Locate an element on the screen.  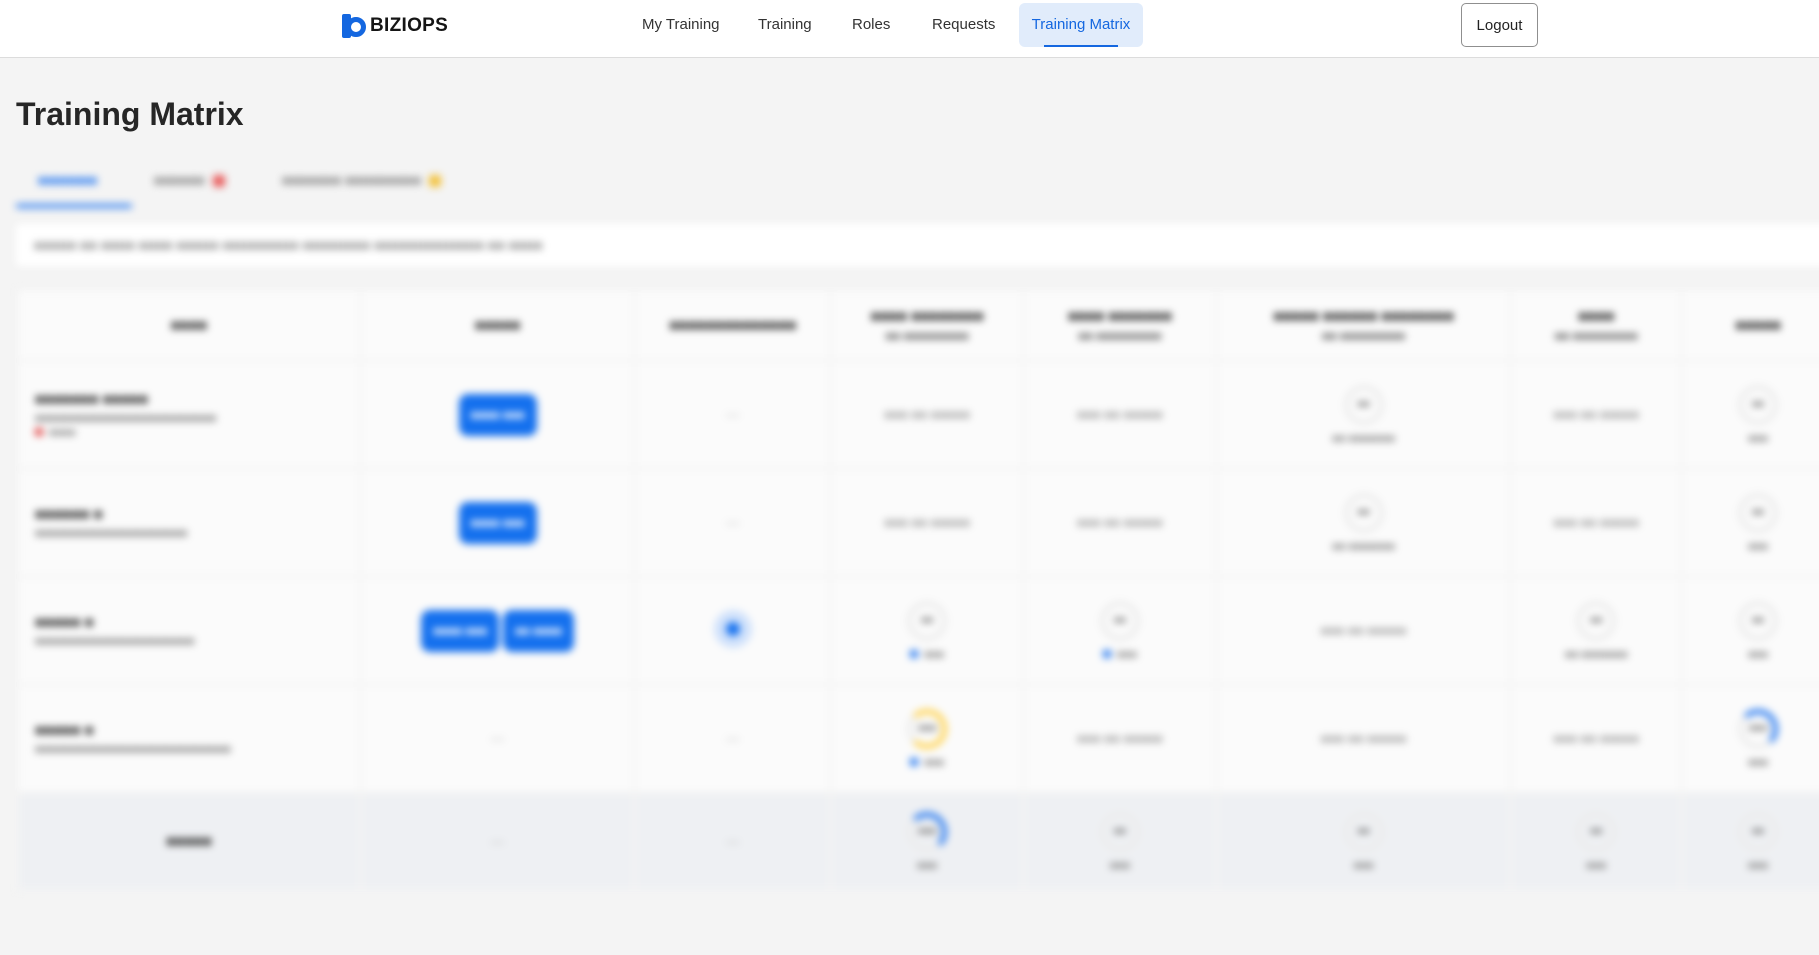
page-title: Training Matrix is located at coordinates (130, 114).